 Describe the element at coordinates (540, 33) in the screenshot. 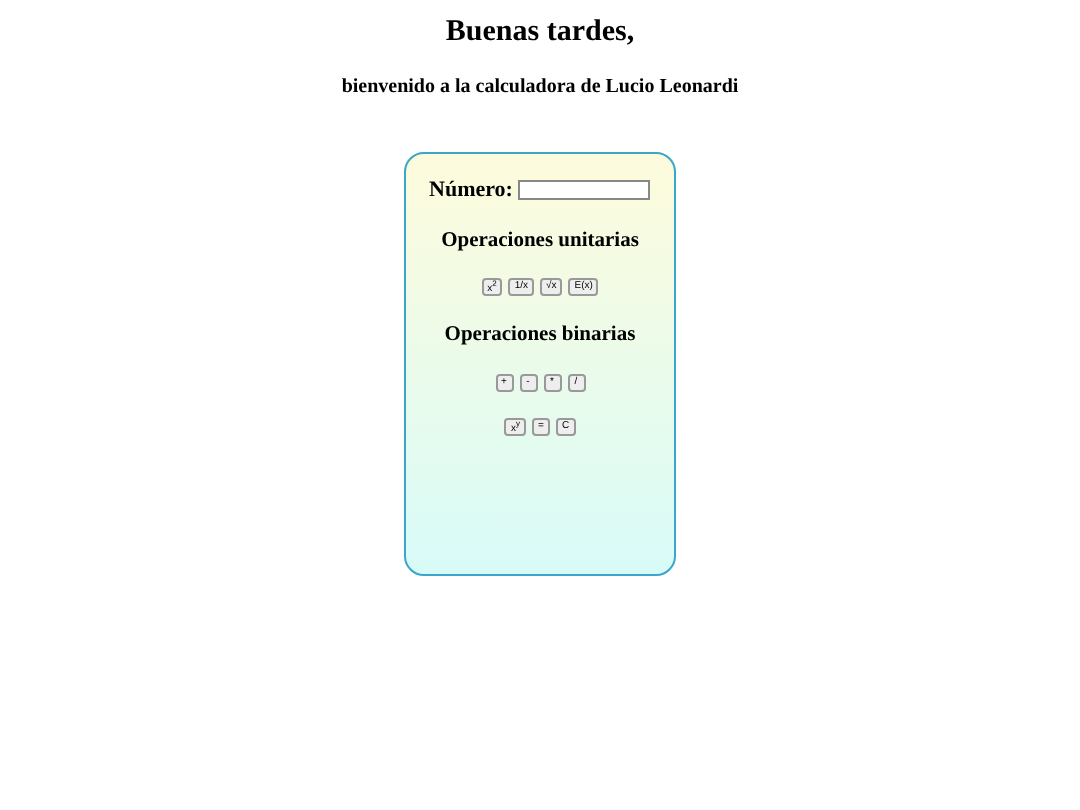

I see `greeting-heading: Buenas tardes,` at that location.